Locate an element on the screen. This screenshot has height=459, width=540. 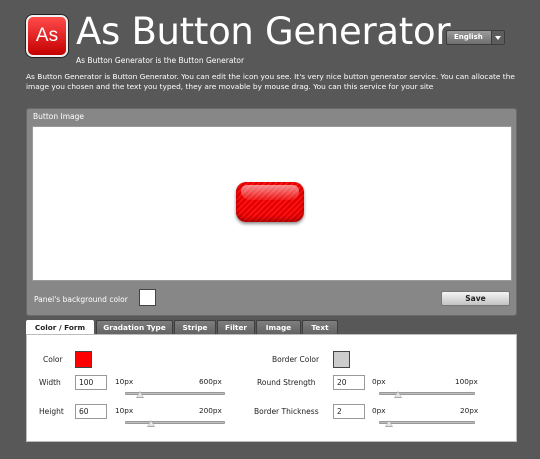
save-button: Save is located at coordinates (475, 298).